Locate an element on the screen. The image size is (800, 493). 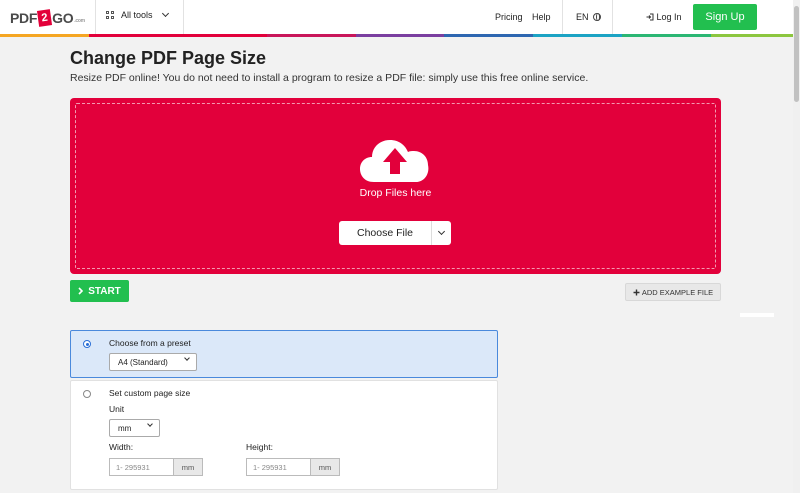
language-selector: EN is located at coordinates (589, 17).